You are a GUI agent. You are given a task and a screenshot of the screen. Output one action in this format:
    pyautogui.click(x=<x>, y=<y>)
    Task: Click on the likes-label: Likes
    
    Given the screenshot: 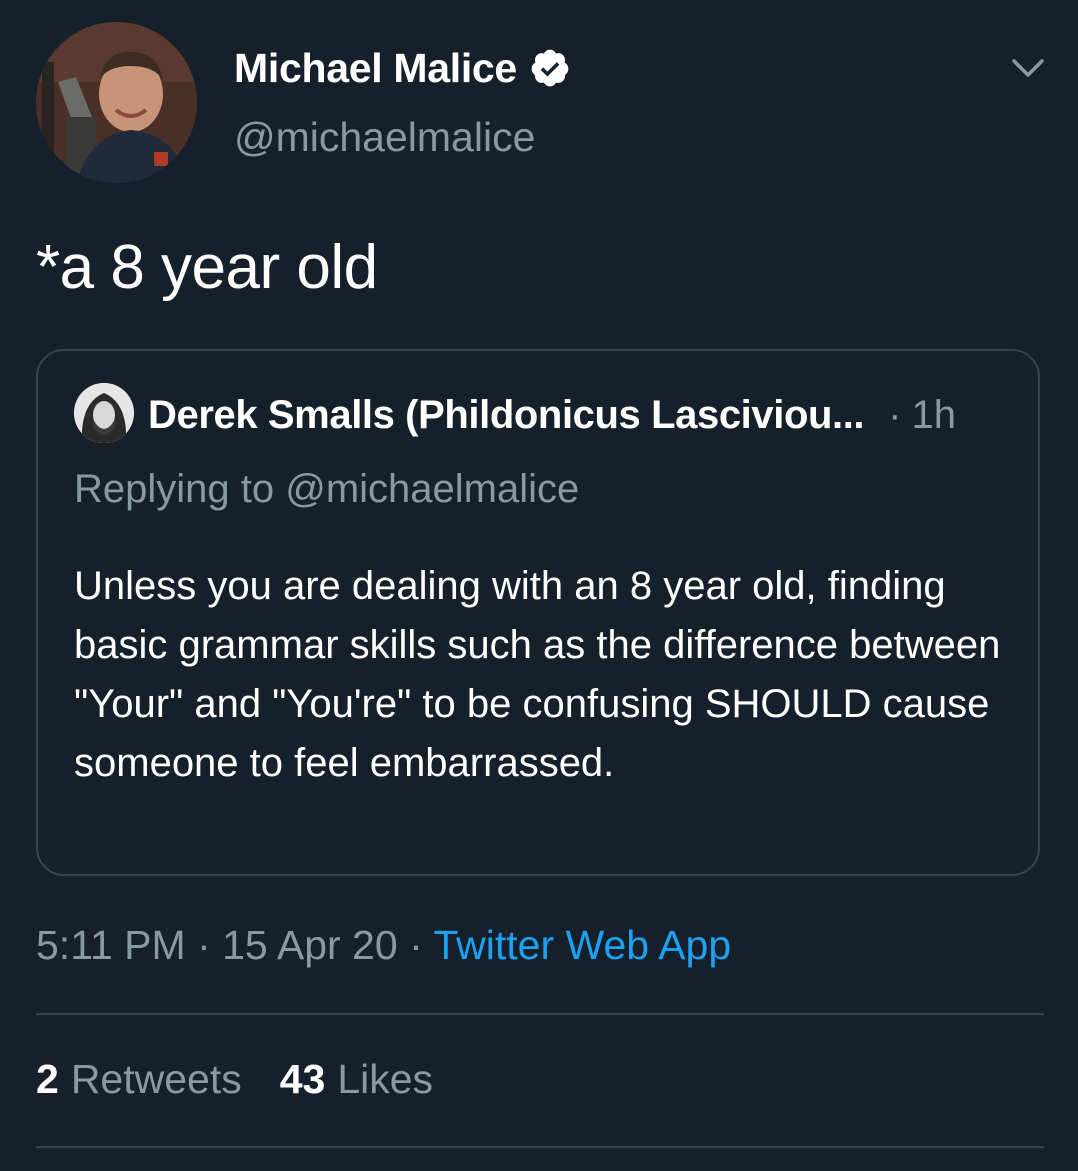 What is the action you would take?
    pyautogui.click(x=385, y=1079)
    